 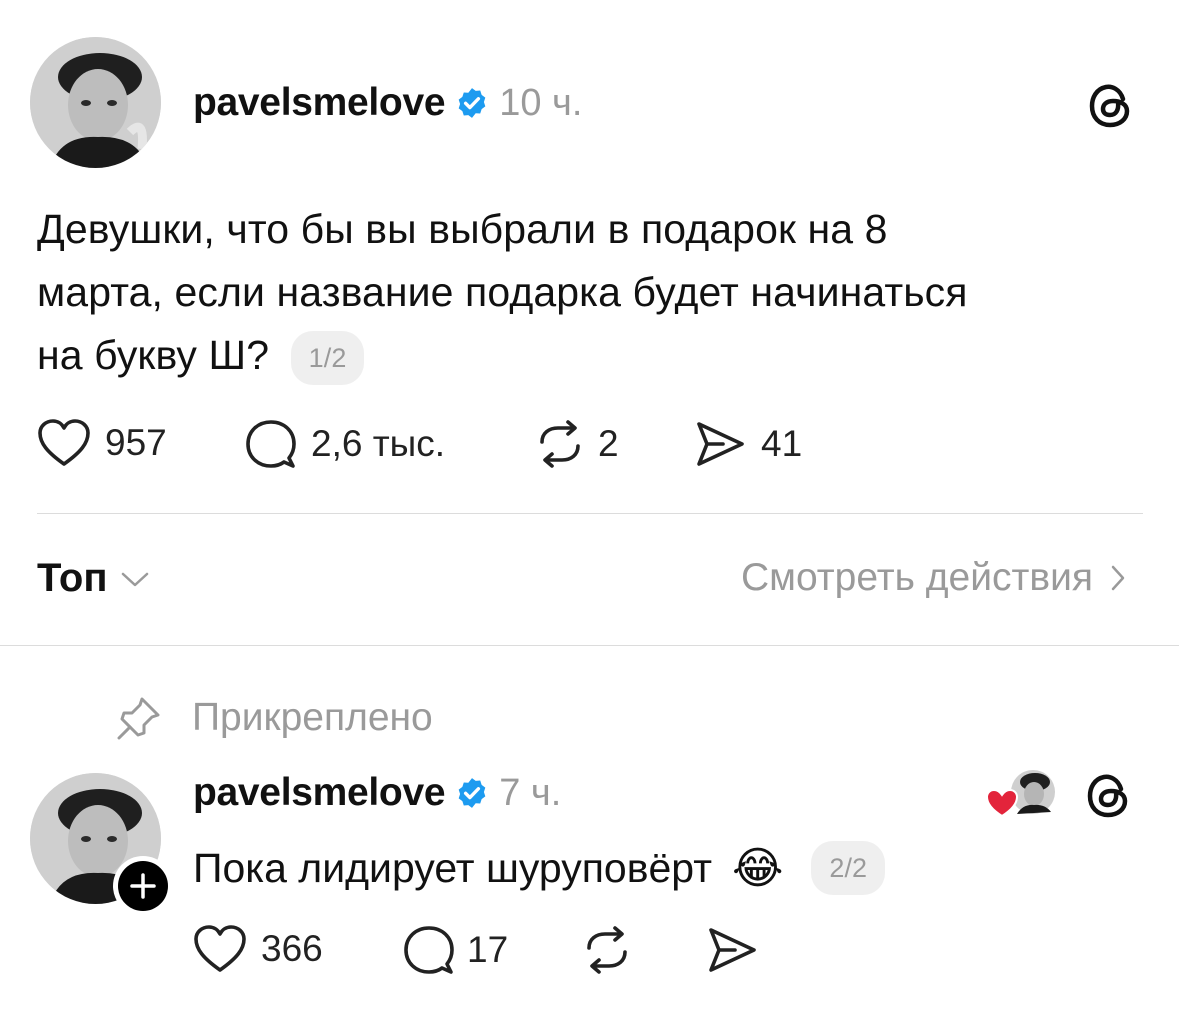 What do you see at coordinates (589, 645) in the screenshot?
I see `section-divider` at bounding box center [589, 645].